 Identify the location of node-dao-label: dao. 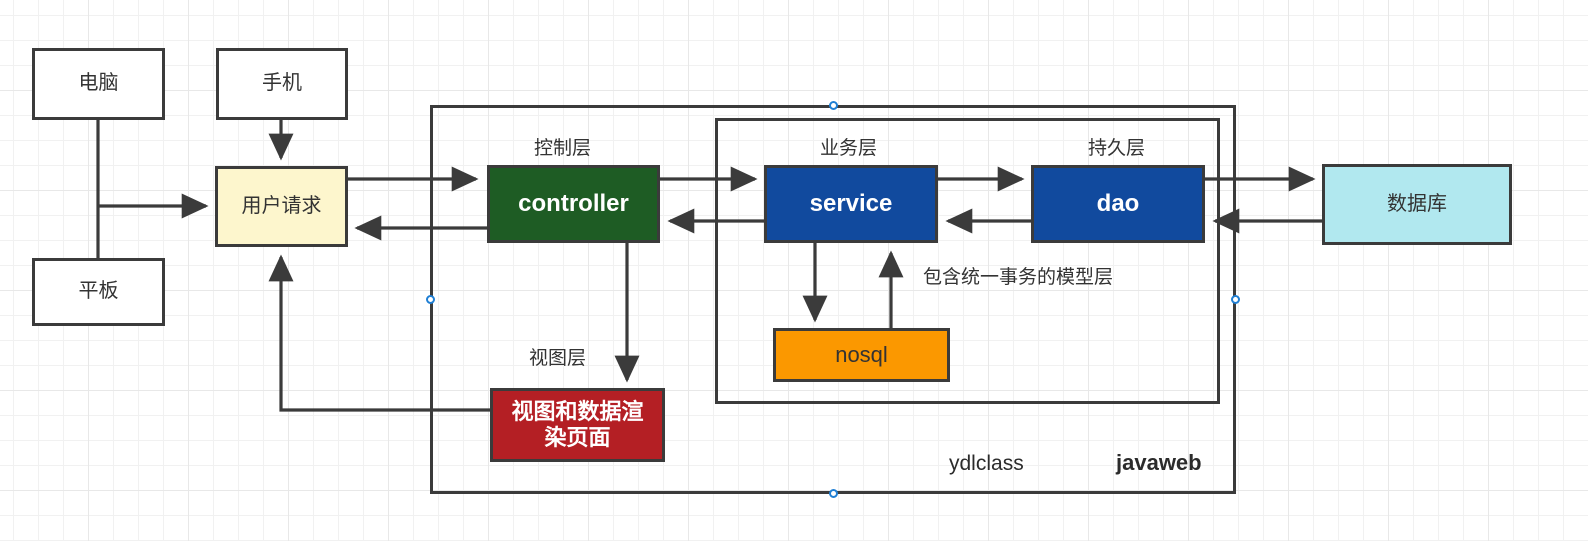
(1118, 203).